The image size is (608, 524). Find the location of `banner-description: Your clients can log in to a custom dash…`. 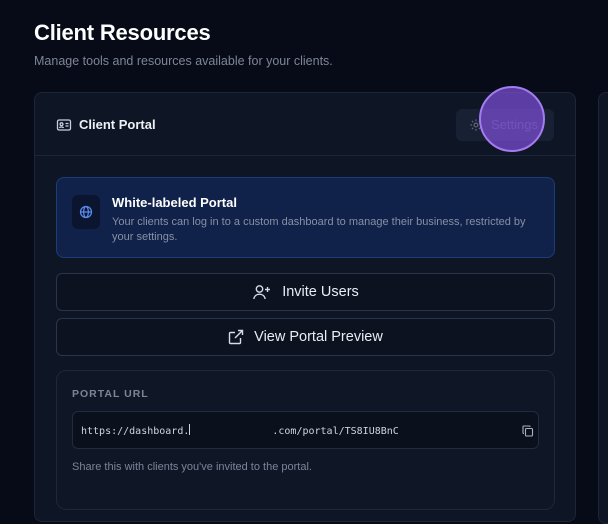

banner-description: Your clients can log in to a custom dash… is located at coordinates (319, 229).